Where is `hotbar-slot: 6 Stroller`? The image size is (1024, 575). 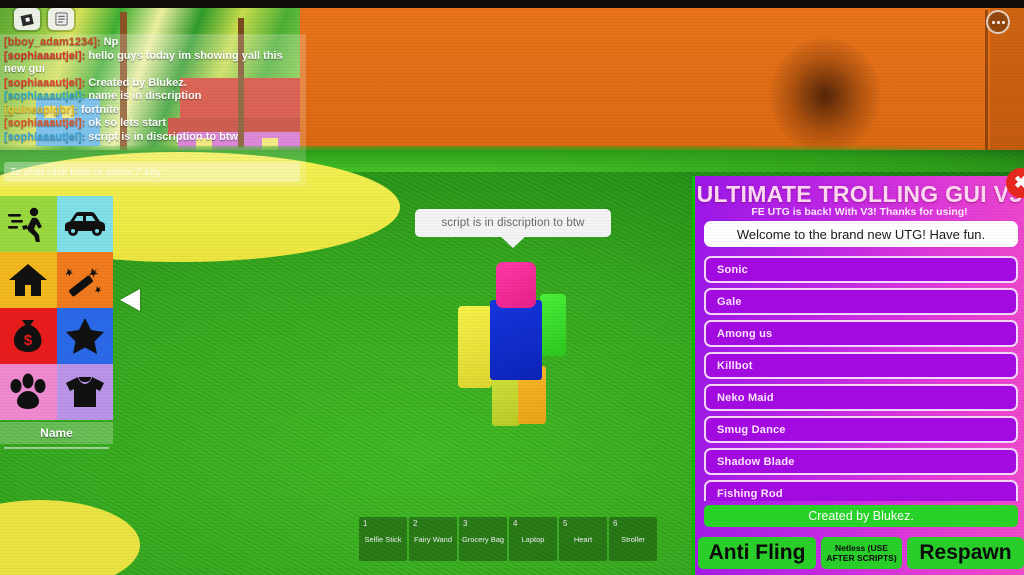 hotbar-slot: 6 Stroller is located at coordinates (633, 539).